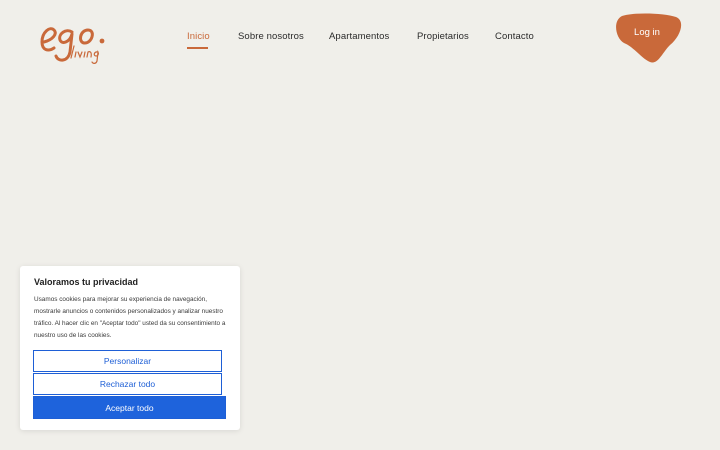  I want to click on reject-all-cookies-button: Rechazar todo, so click(127, 384).